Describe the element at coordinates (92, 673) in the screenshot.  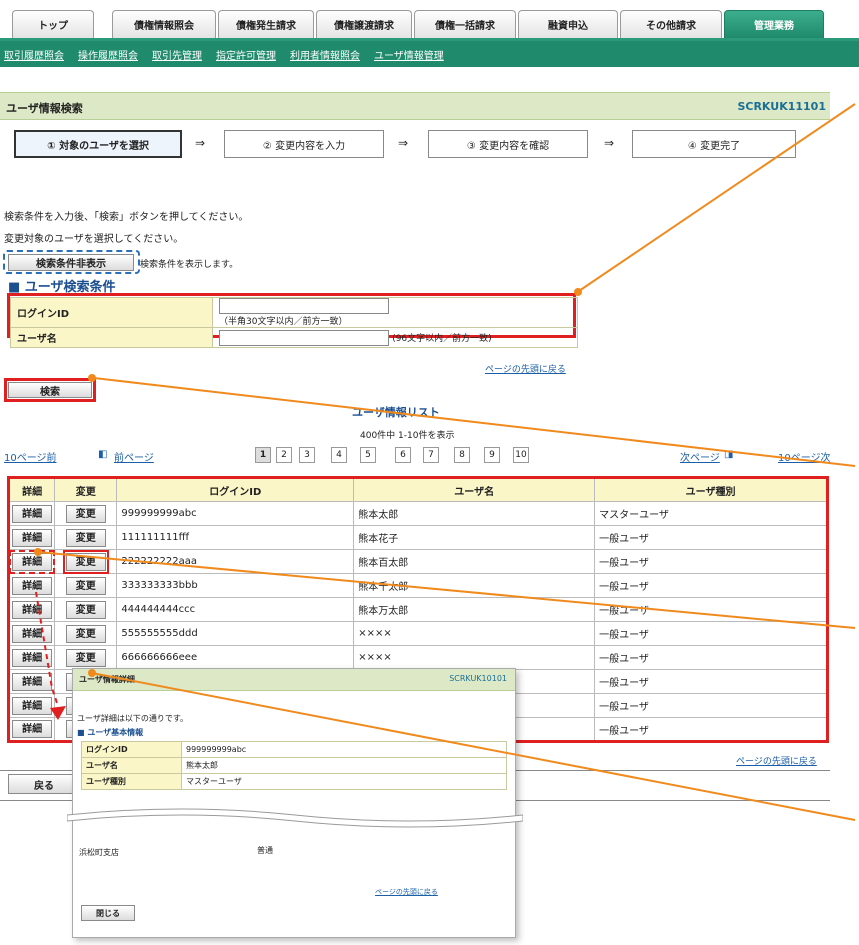
I see `callout-dot-change` at that location.